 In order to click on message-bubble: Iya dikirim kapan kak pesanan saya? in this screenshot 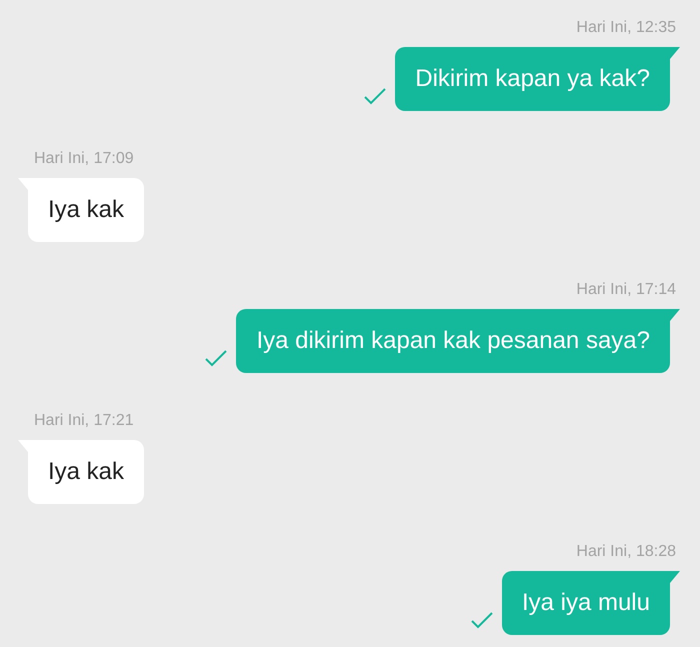, I will do `click(453, 341)`.